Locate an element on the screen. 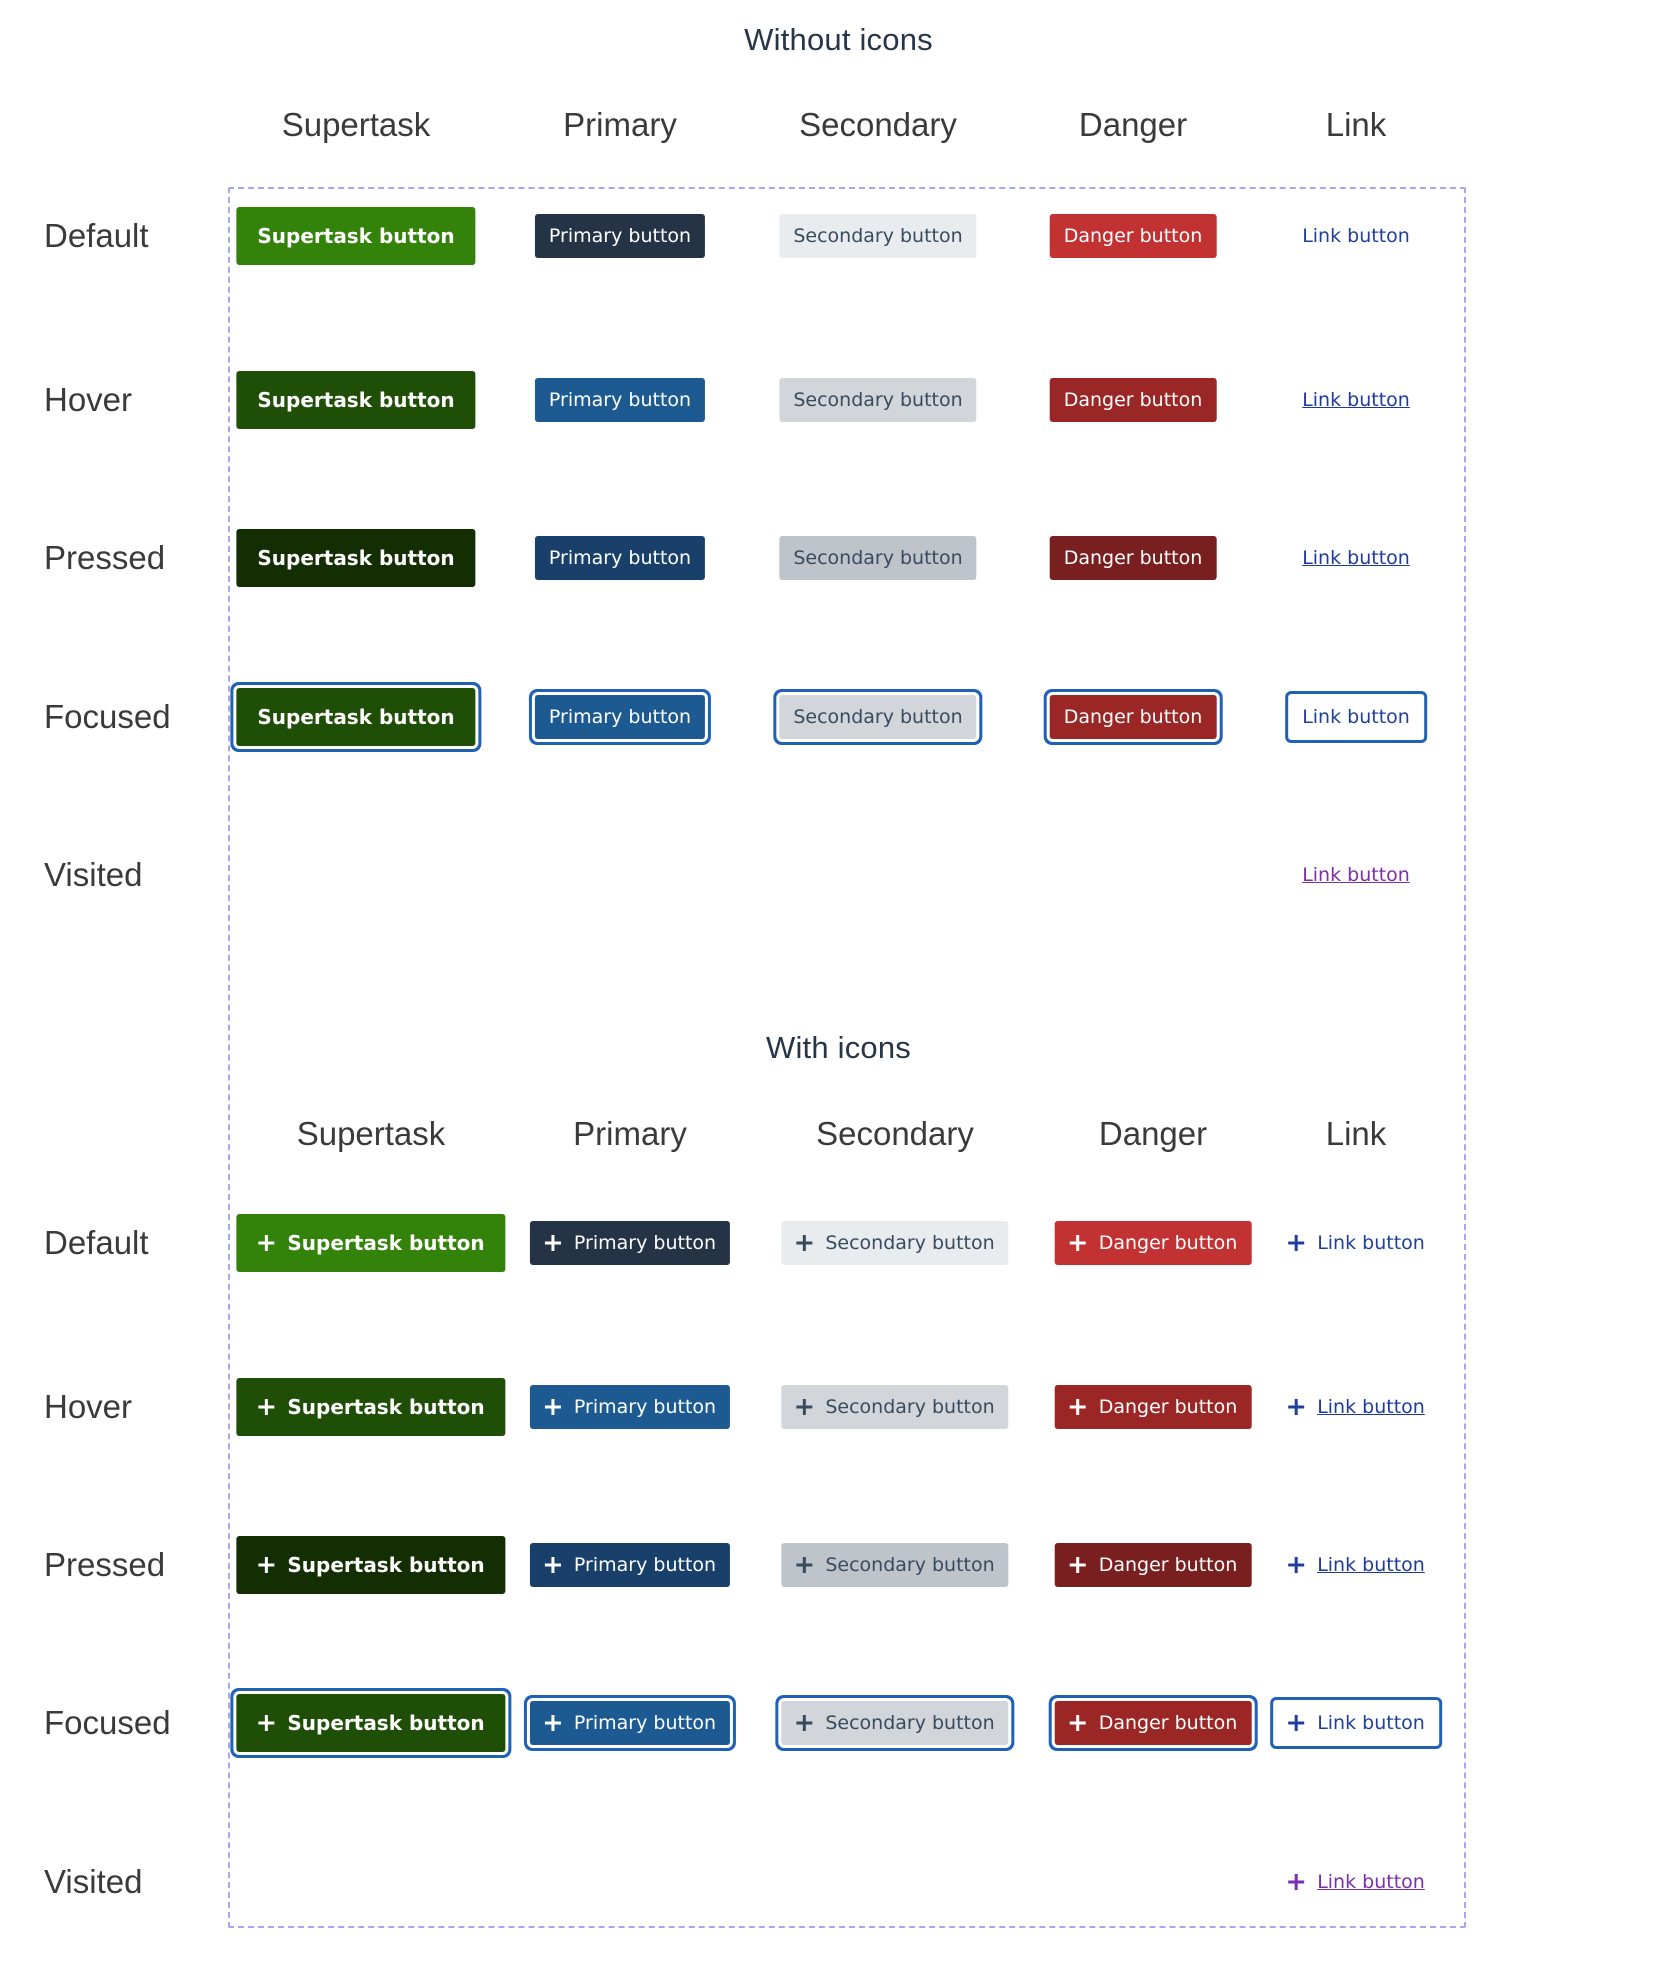 This screenshot has height=1985, width=1677. supertask-button-hover: Supertask button is located at coordinates (356, 400).